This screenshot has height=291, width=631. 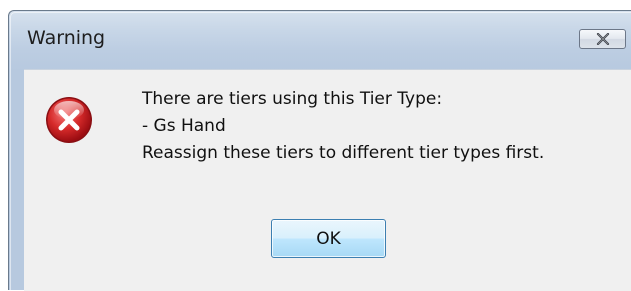 I want to click on close-button, so click(x=602, y=39).